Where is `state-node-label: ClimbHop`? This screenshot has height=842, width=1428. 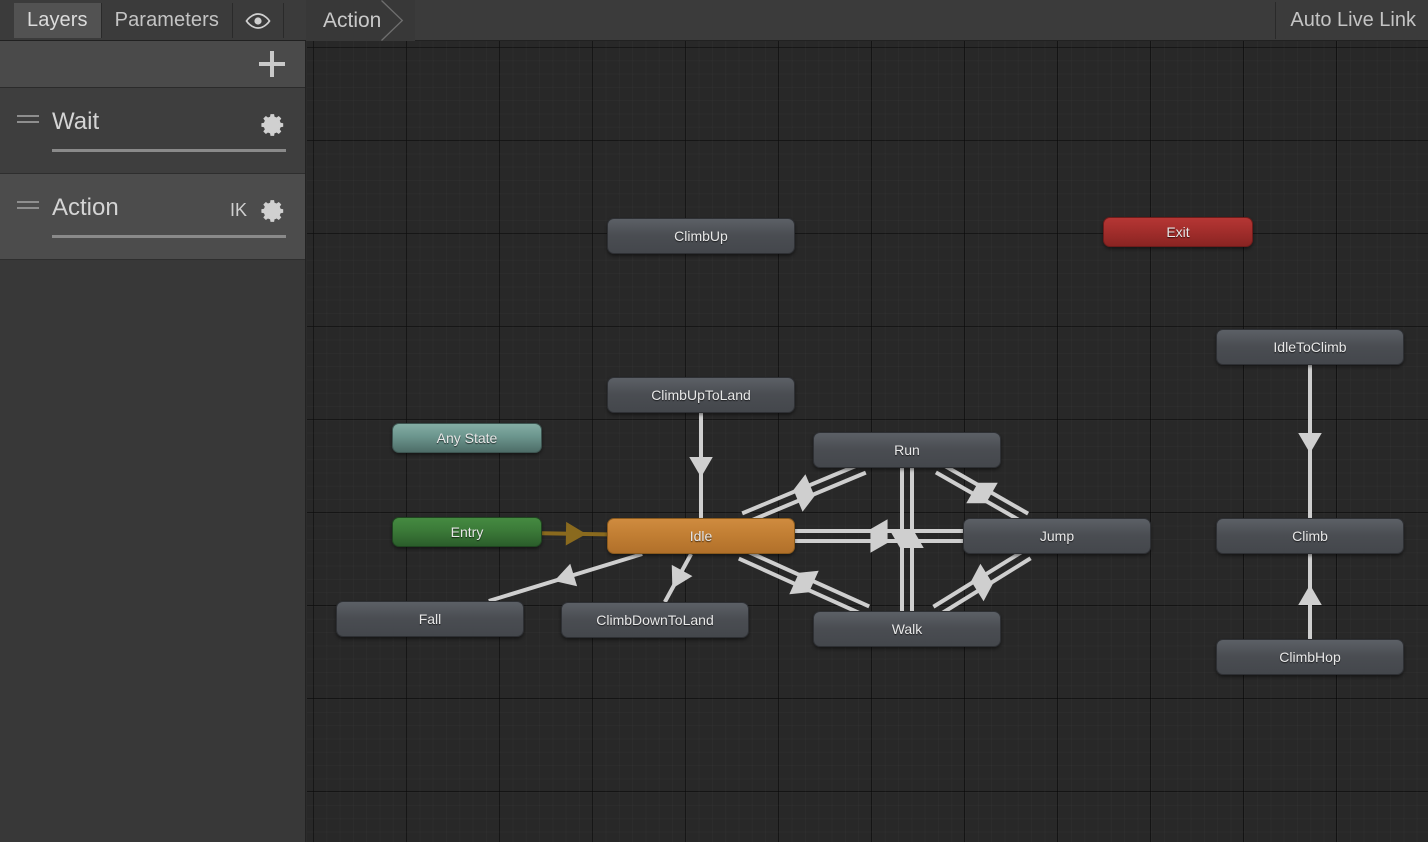
state-node-label: ClimbHop is located at coordinates (1310, 657).